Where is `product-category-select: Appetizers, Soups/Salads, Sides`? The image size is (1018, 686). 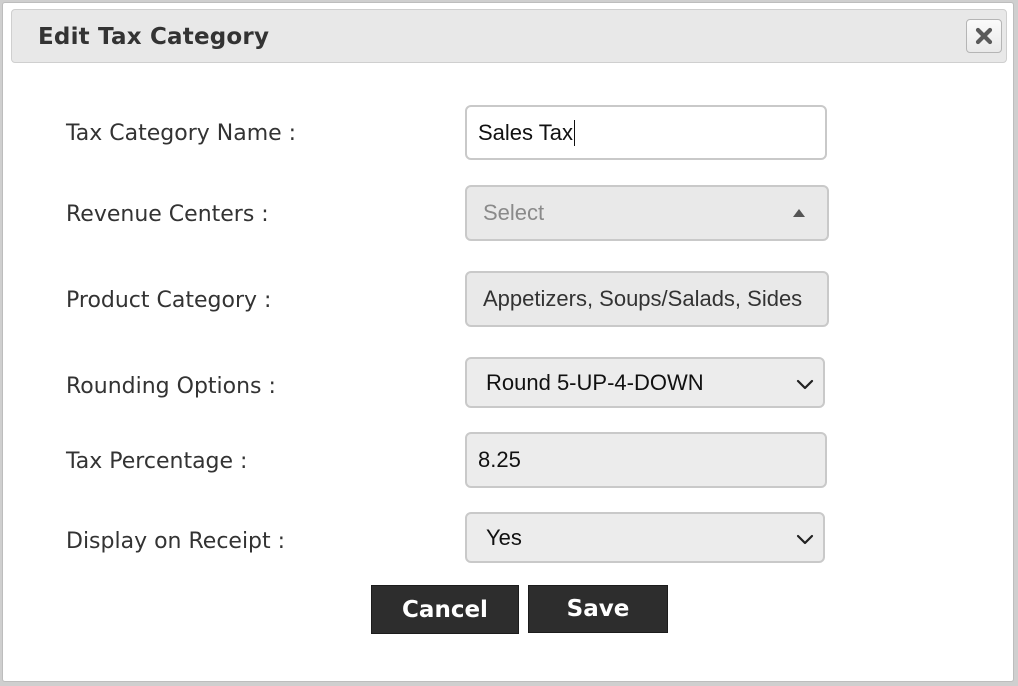
product-category-select: Appetizers, Soups/Salads, Sides is located at coordinates (647, 299).